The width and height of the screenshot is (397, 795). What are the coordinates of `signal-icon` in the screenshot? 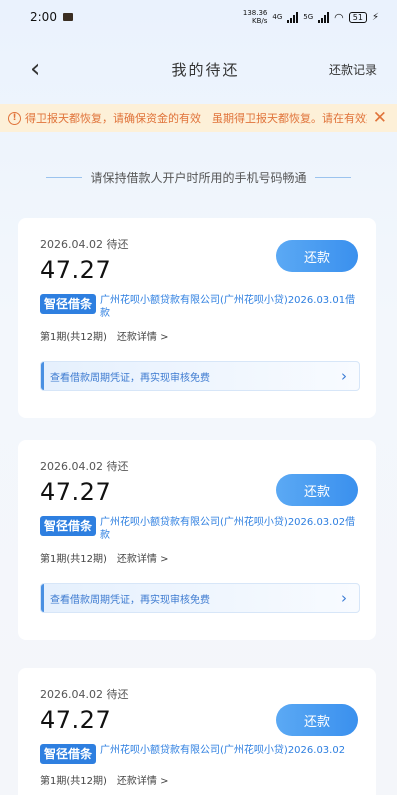 It's located at (293, 17).